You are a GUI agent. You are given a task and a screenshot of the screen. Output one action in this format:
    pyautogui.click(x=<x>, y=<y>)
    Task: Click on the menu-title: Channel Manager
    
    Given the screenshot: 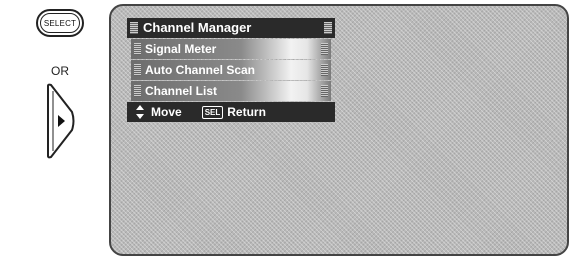 What is the action you would take?
    pyautogui.click(x=197, y=27)
    